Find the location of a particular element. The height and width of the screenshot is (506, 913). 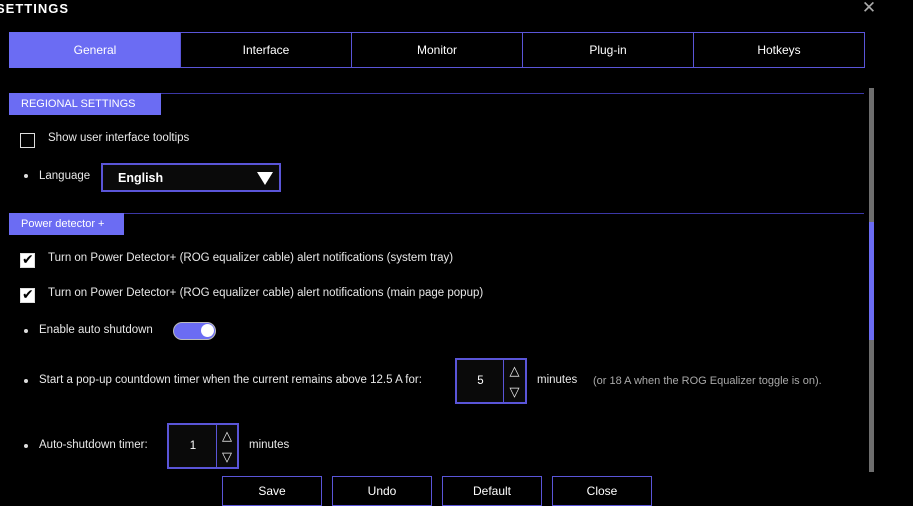

language-label: Language is located at coordinates (65, 176).